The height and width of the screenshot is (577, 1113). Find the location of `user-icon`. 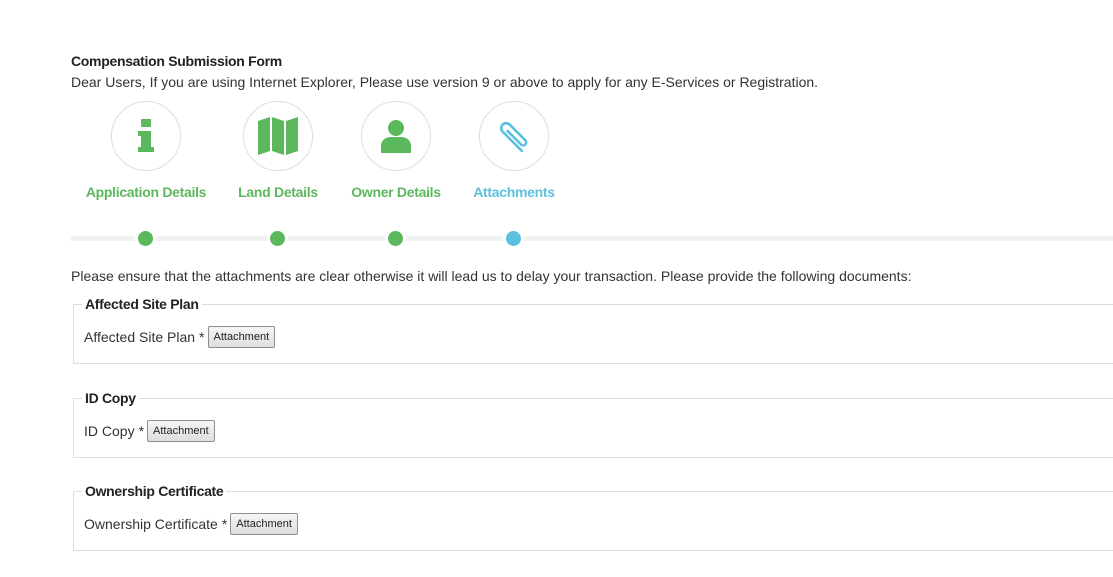

user-icon is located at coordinates (396, 136).